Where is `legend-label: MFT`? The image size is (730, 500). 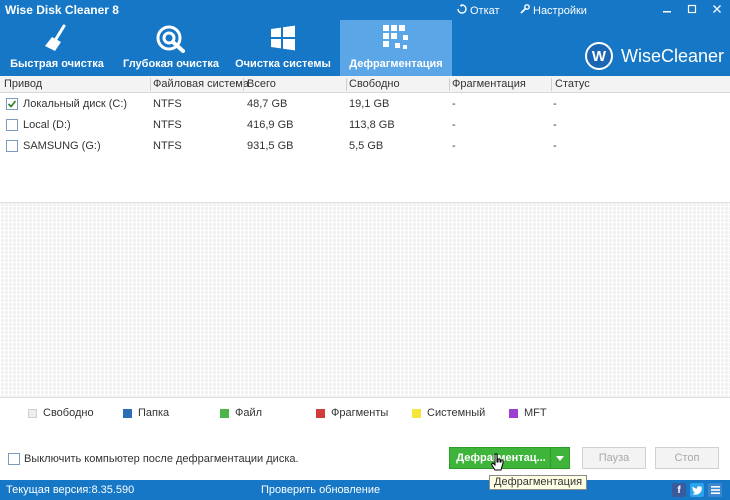
legend-label: MFT is located at coordinates (535, 413).